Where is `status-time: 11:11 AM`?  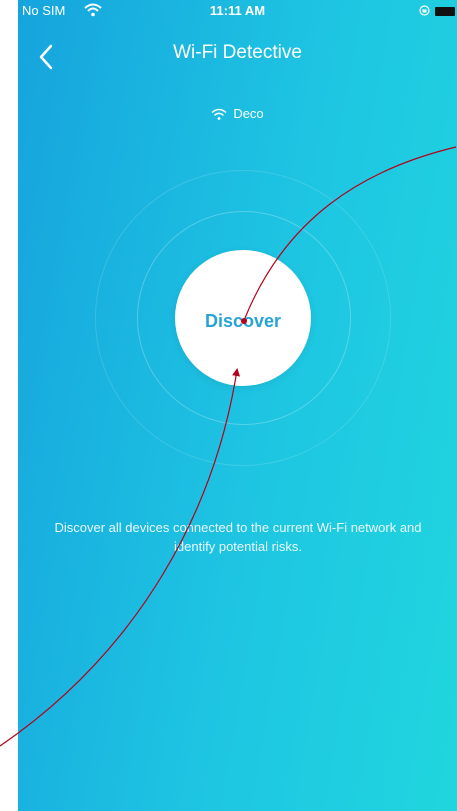
status-time: 11:11 AM is located at coordinates (237, 10).